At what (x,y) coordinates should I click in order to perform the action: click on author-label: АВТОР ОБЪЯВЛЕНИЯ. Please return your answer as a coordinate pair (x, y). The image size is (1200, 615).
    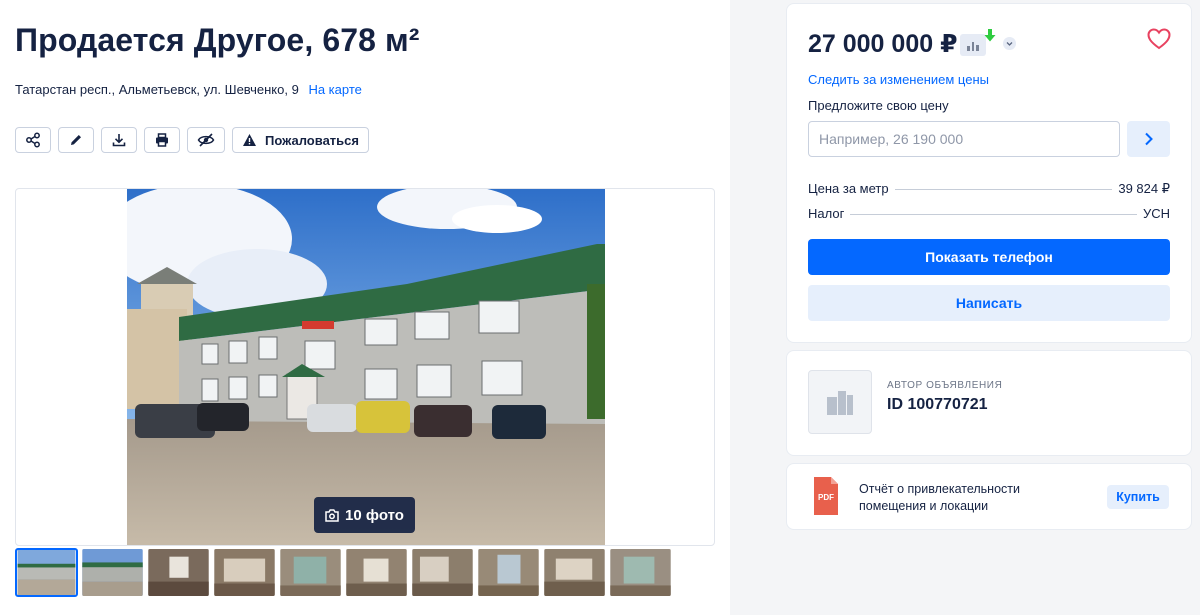
    Looking at the image, I should click on (945, 385).